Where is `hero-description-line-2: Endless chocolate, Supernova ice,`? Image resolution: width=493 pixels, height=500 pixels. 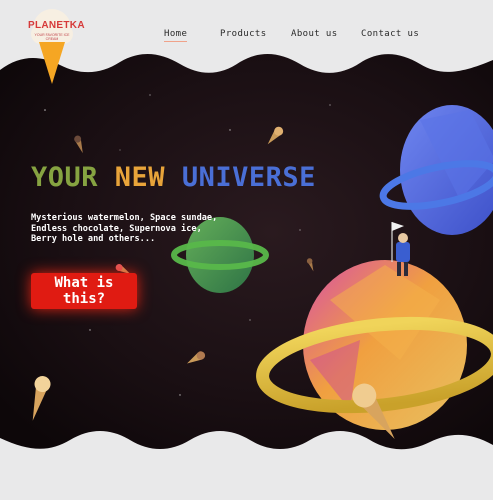
hero-description-line-2: Endless chocolate, Supernova ice, is located at coordinates (116, 228).